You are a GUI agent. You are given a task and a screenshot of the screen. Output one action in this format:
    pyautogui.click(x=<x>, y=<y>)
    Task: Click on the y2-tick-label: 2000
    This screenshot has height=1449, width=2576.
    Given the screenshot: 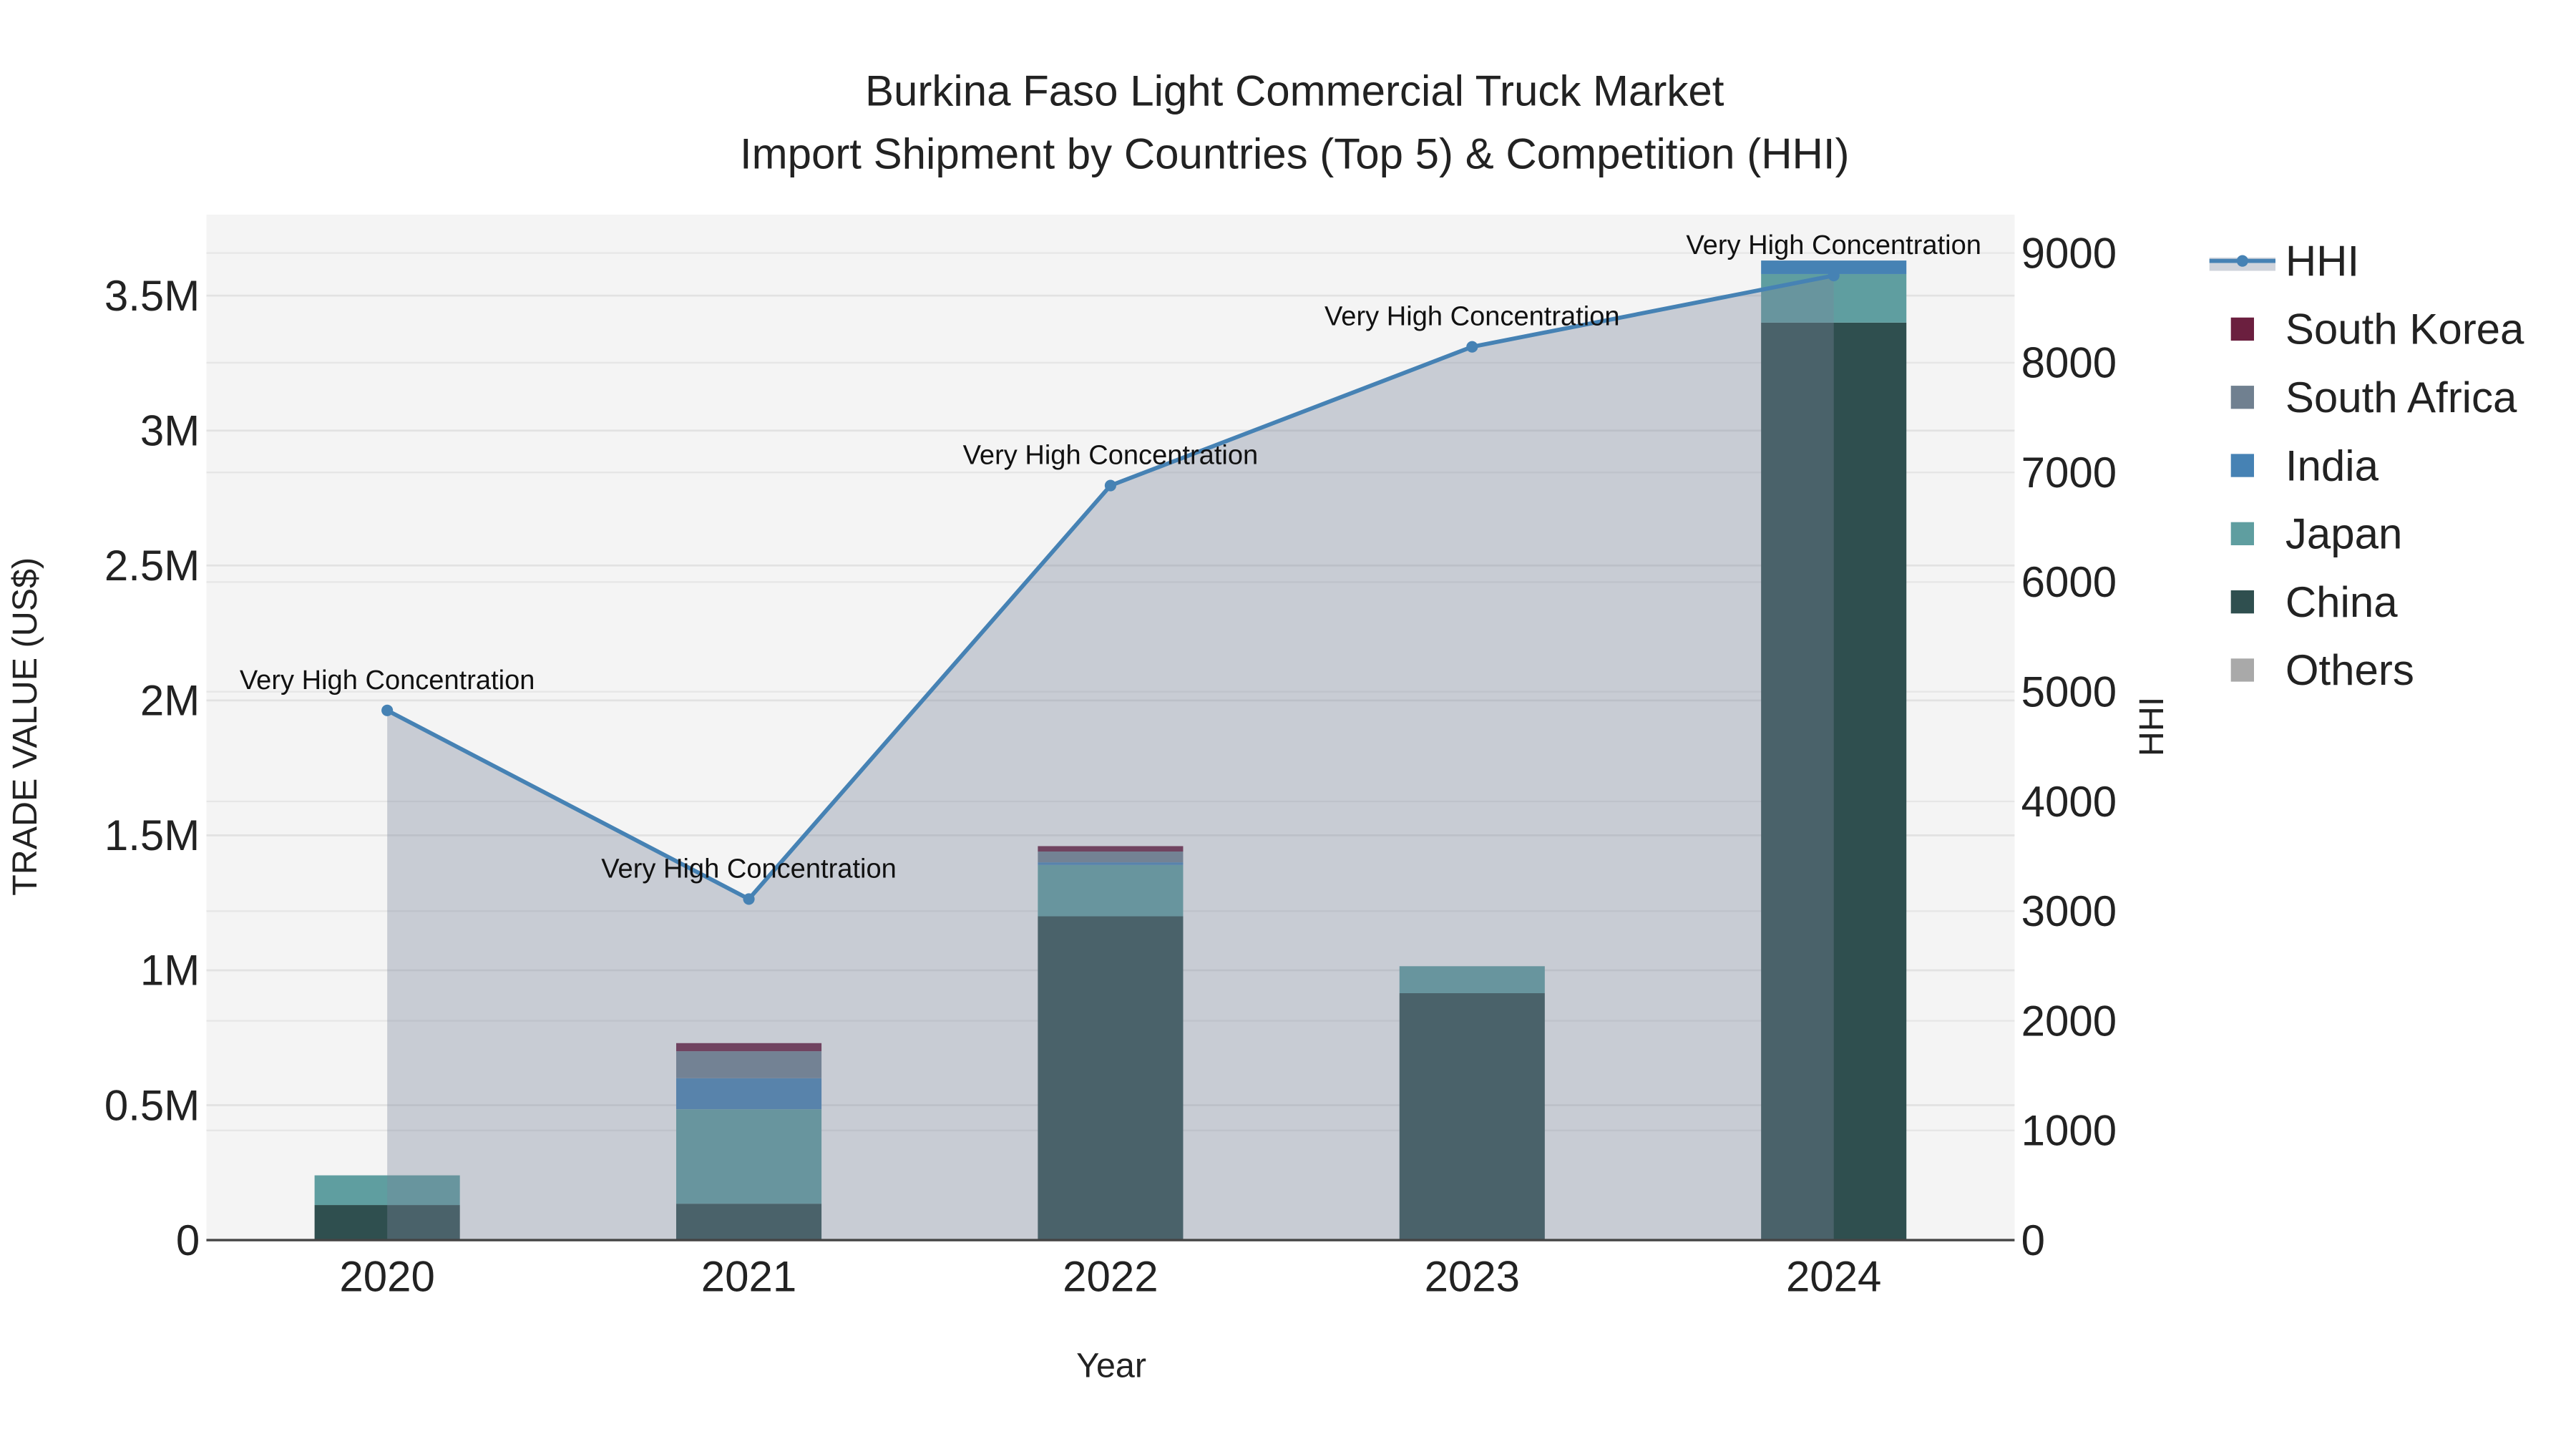 What is the action you would take?
    pyautogui.click(x=2069, y=1021)
    